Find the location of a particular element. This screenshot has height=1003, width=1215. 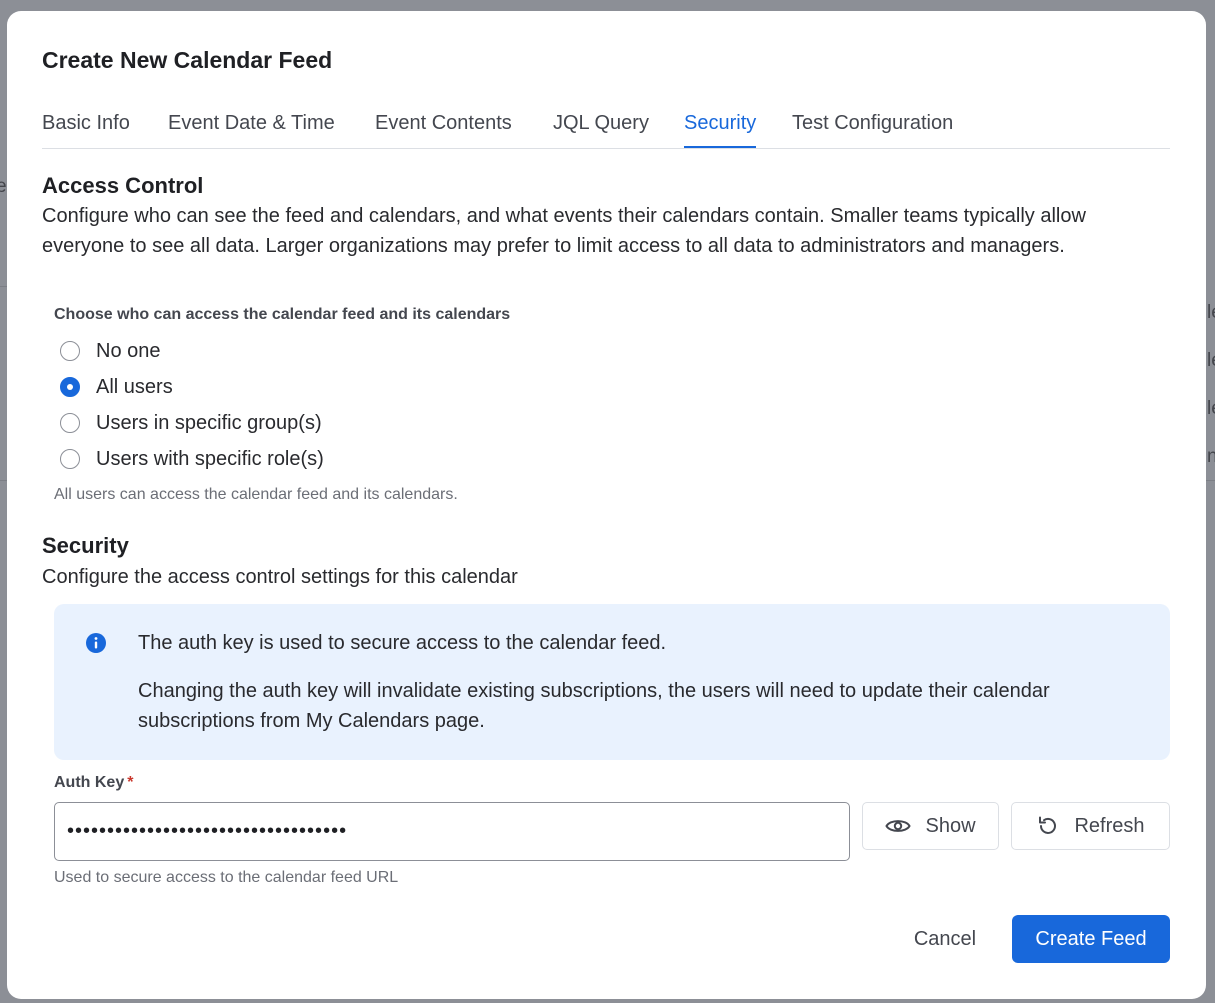

tab-jql-query: JQL Query is located at coordinates (601, 130).